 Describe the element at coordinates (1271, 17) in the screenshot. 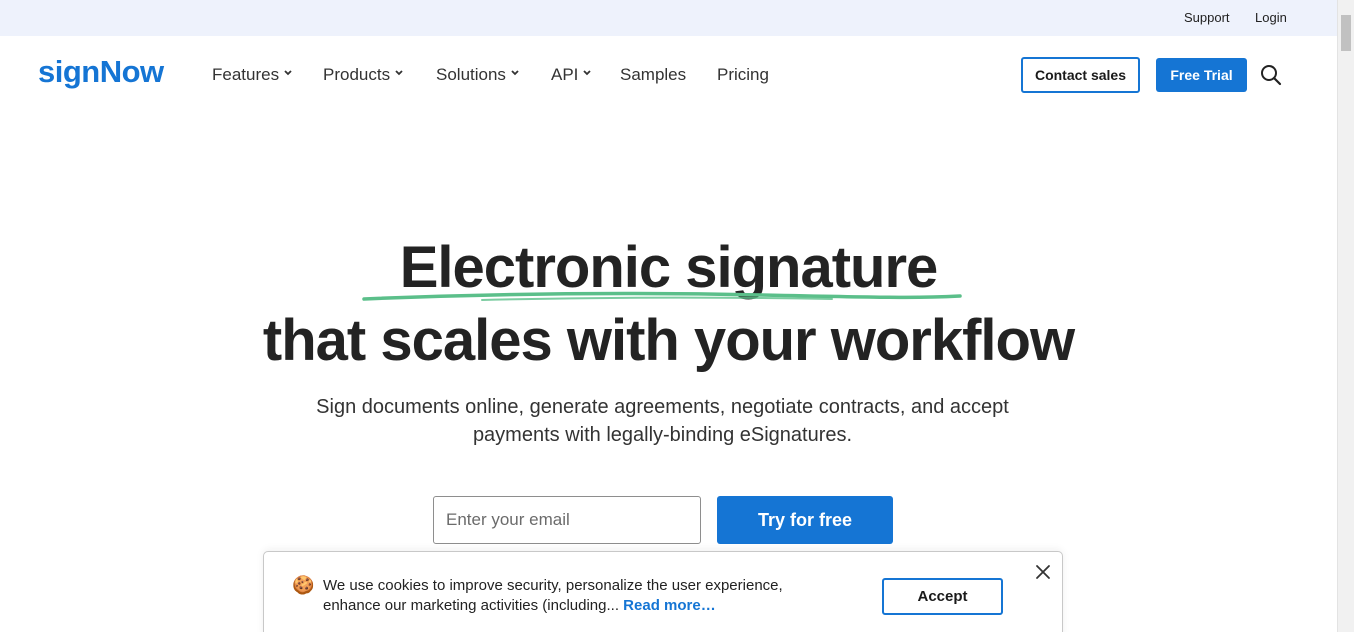

I see `login-link: Login` at that location.